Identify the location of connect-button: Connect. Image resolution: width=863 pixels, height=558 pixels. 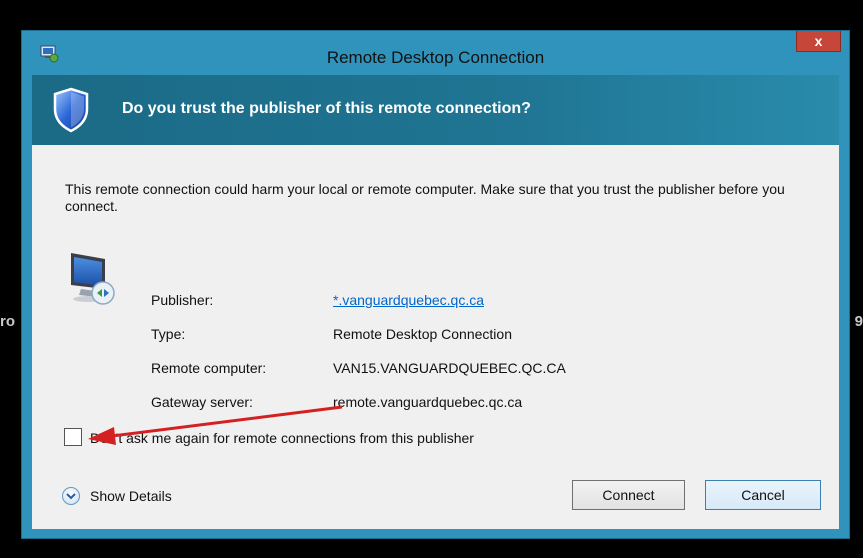
(628, 495).